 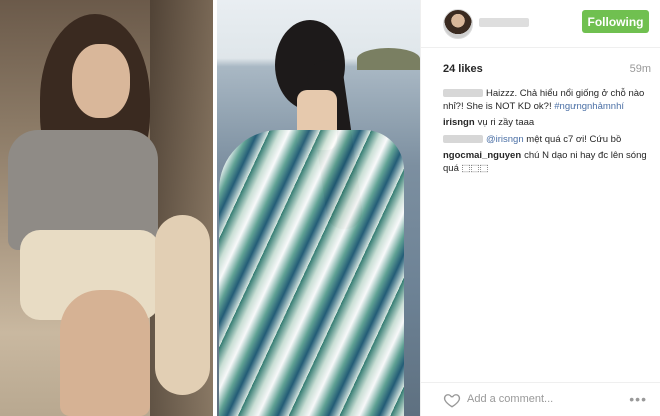 I want to click on photo-leg, so click(x=105, y=353).